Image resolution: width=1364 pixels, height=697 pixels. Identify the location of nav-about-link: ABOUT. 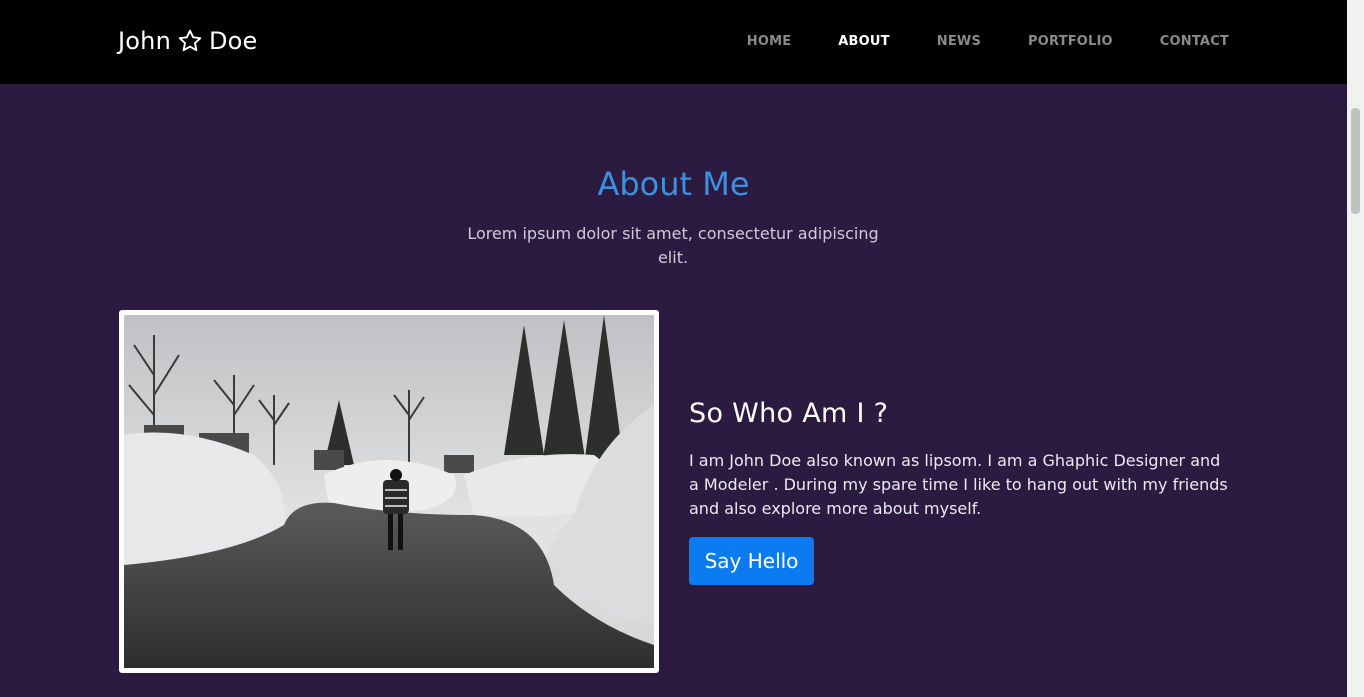
(863, 42).